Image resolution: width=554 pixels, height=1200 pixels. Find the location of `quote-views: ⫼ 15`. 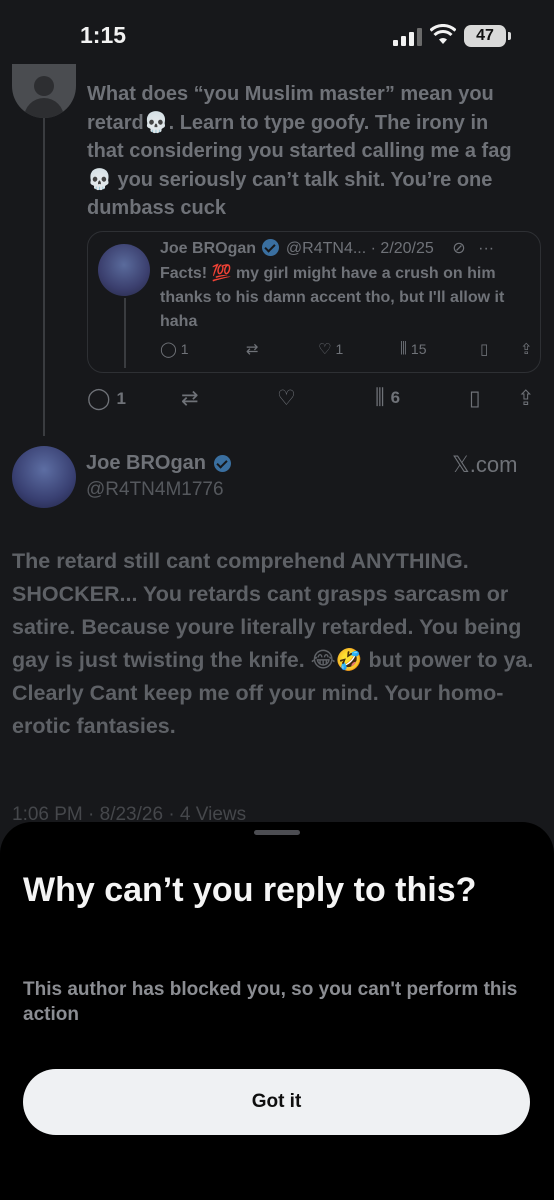

quote-views: ⫼ 15 is located at coordinates (413, 348).